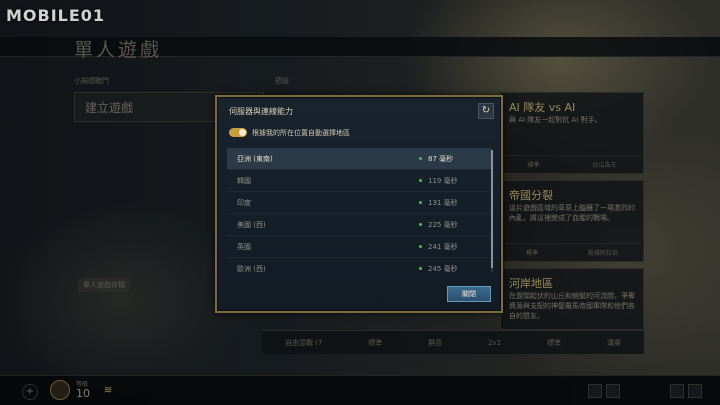 The height and width of the screenshot is (405, 720). I want to click on server-name: 美國 (西), so click(251, 224).